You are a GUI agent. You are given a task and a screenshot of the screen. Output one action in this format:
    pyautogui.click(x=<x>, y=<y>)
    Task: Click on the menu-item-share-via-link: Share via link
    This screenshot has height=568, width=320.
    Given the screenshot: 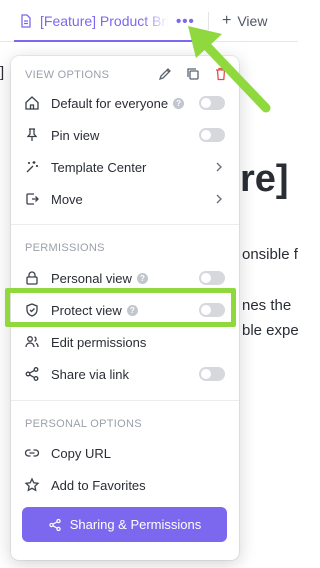 What is the action you would take?
    pyautogui.click(x=125, y=374)
    